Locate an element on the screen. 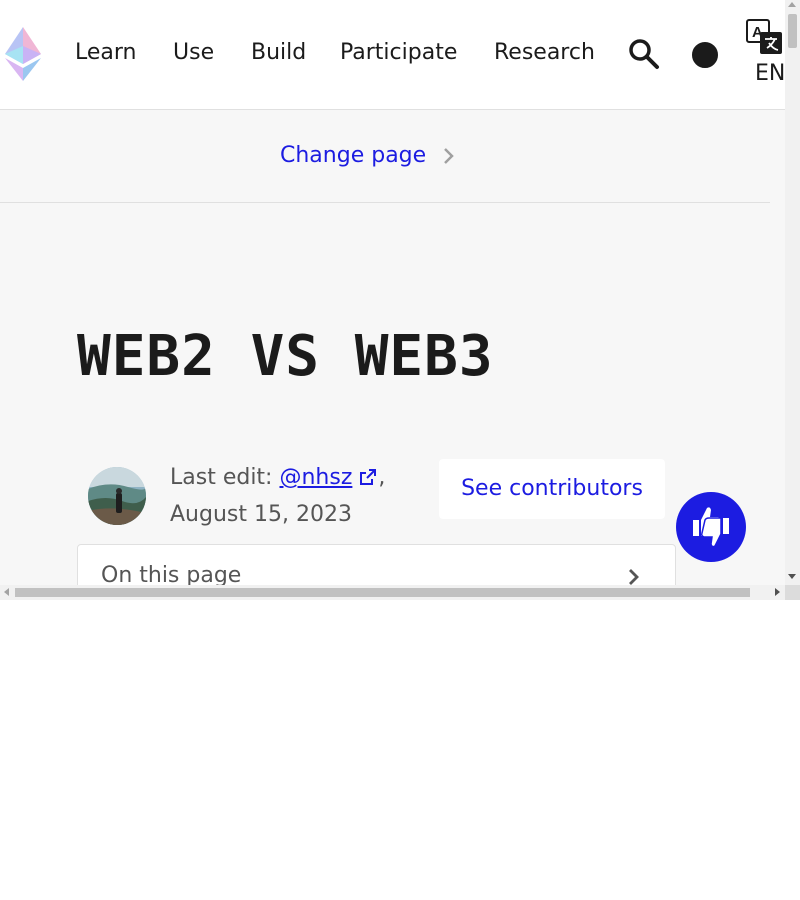 This screenshot has width=800, height=900. search-icon is located at coordinates (644, 54).